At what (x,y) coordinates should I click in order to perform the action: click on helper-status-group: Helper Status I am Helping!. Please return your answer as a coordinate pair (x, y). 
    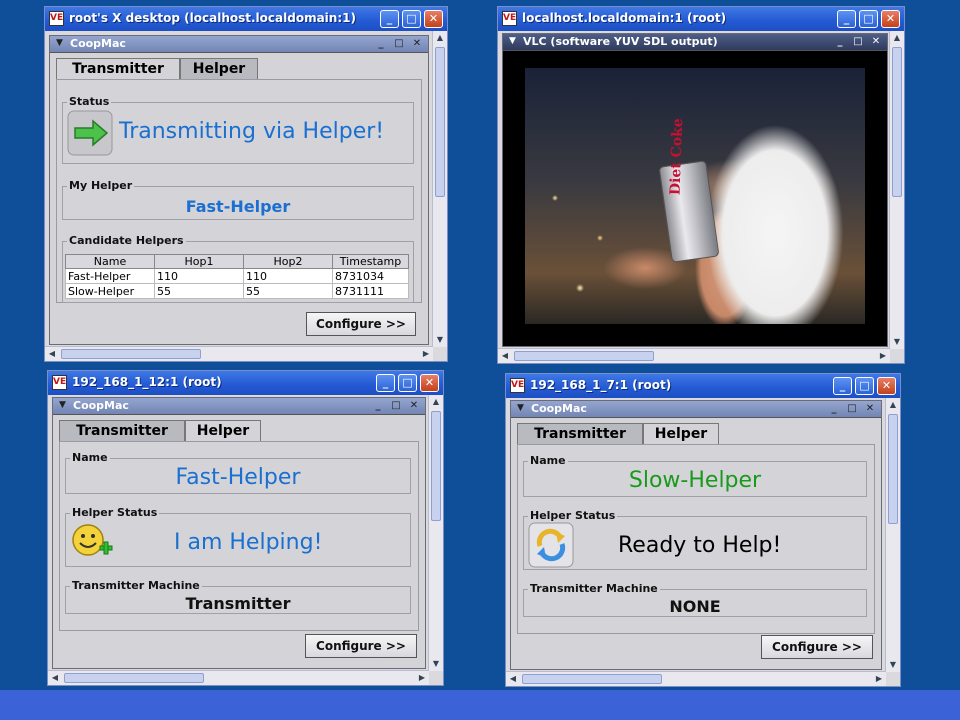
    Looking at the image, I should click on (238, 536).